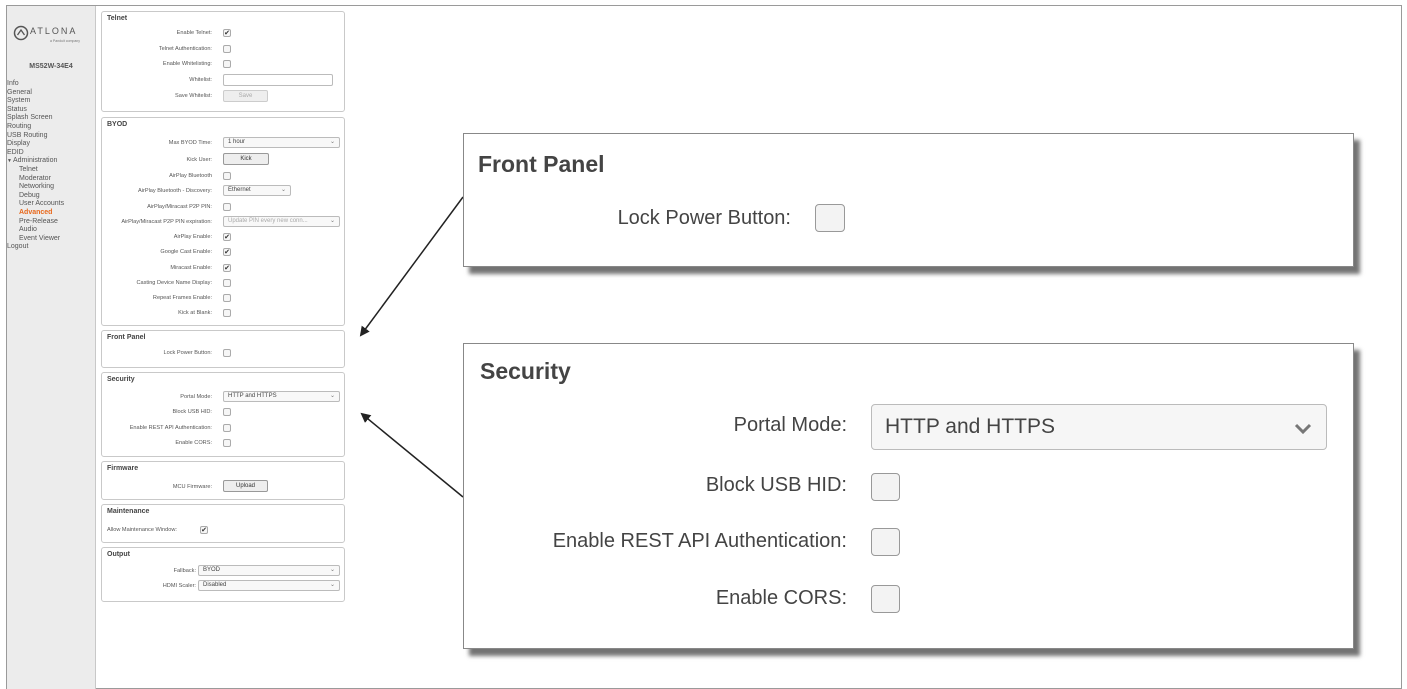  I want to click on callout-lock-power-checkbox, so click(830, 218).